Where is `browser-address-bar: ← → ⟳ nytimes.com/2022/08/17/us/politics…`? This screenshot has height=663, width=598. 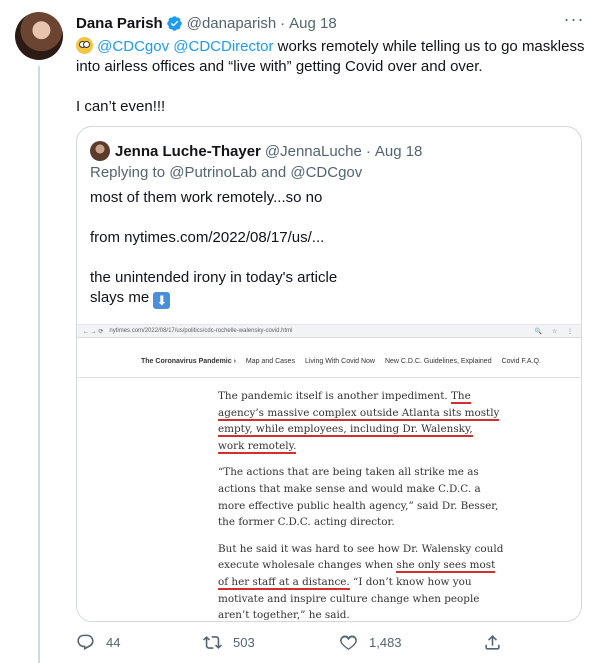
browser-address-bar: ← → ⟳ nytimes.com/2022/08/17/us/politics… is located at coordinates (329, 331).